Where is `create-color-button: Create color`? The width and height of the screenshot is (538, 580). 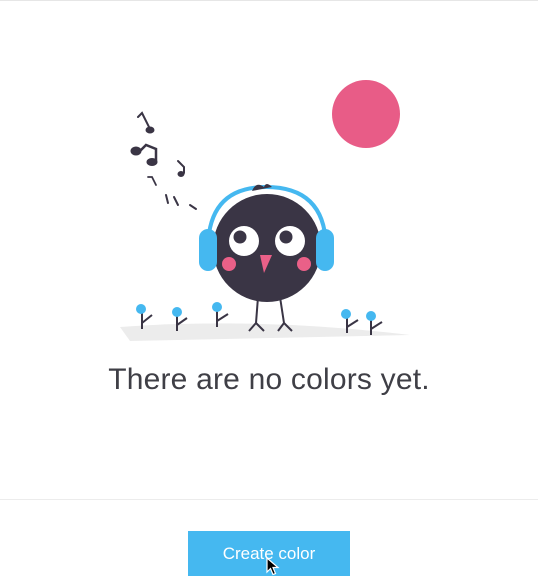 create-color-button: Create color is located at coordinates (269, 553).